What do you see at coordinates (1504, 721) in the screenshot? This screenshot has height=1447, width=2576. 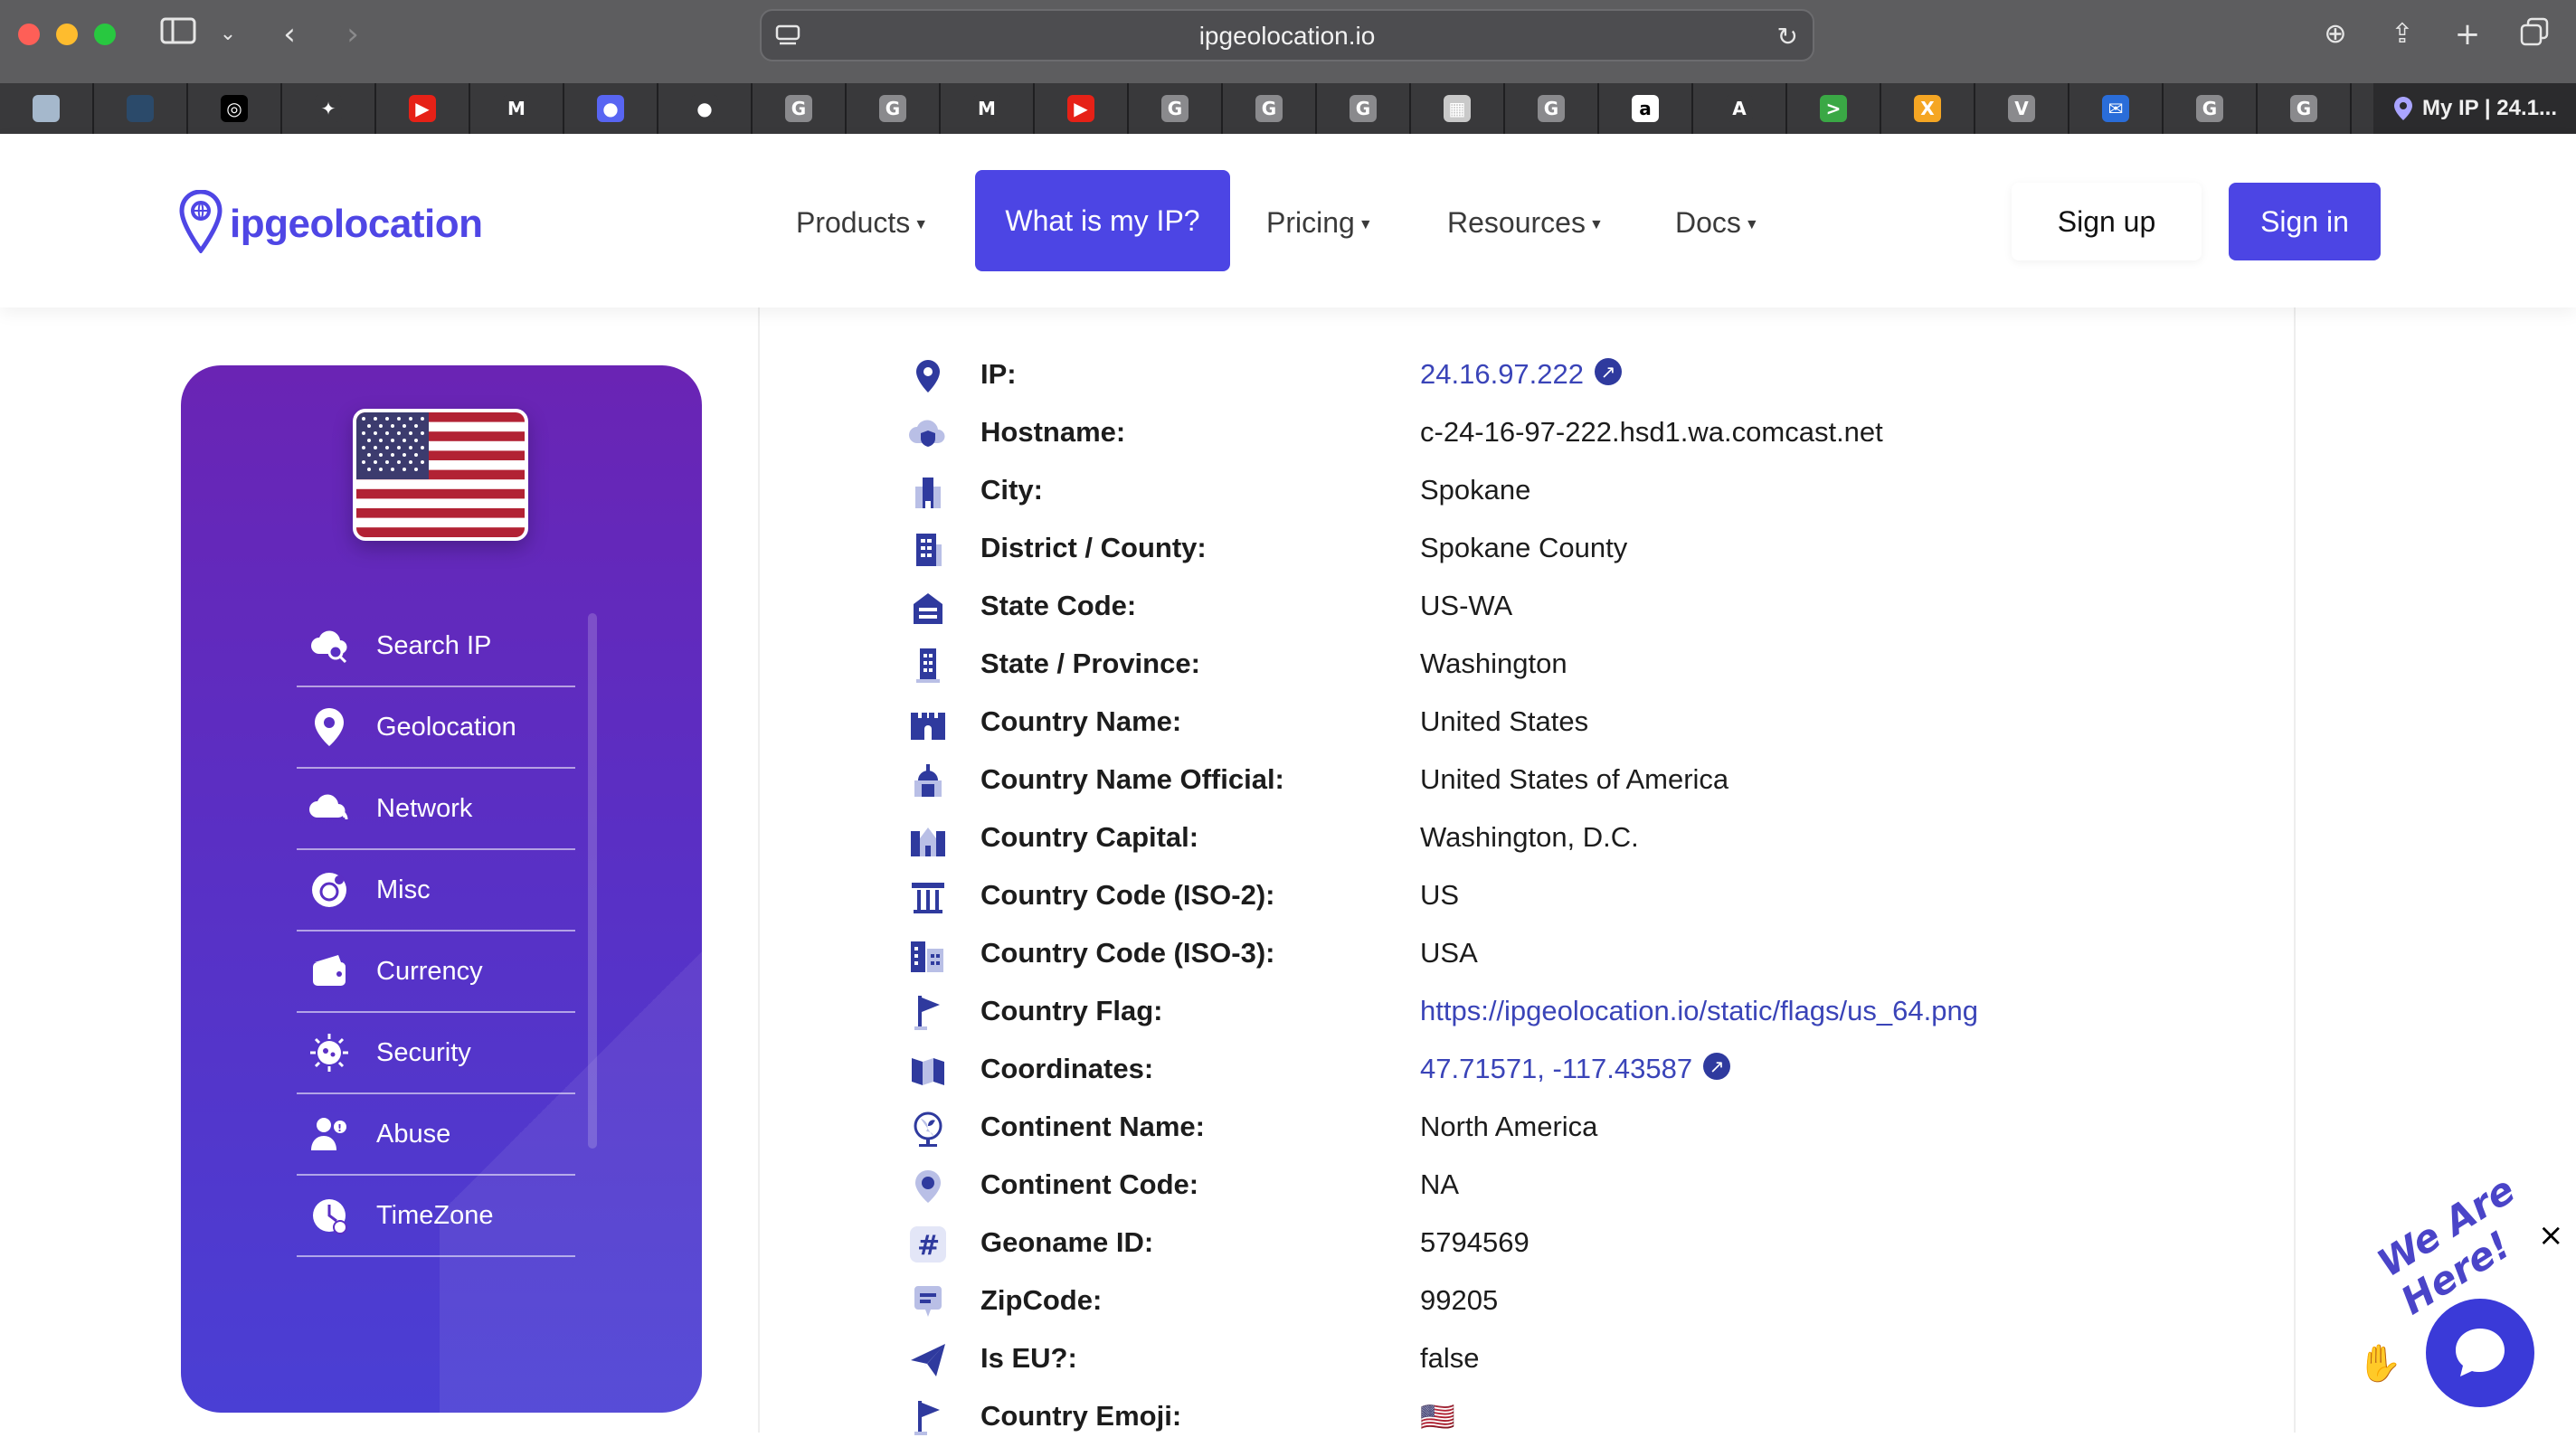 I see `detail-value-text: United States` at bounding box center [1504, 721].